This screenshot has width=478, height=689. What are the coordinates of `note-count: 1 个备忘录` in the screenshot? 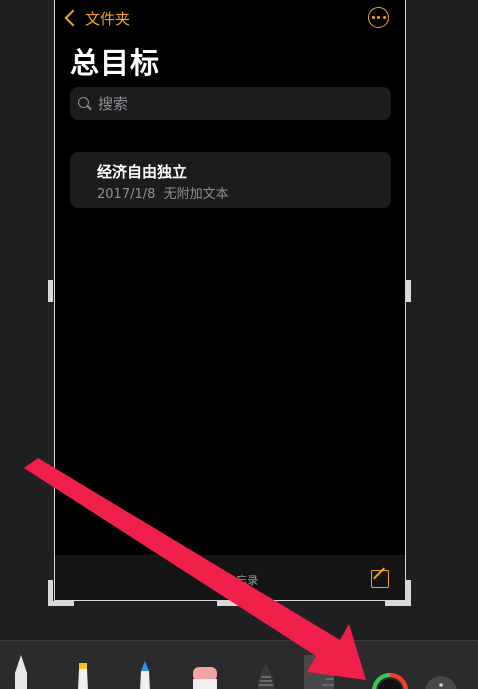 It's located at (231, 580).